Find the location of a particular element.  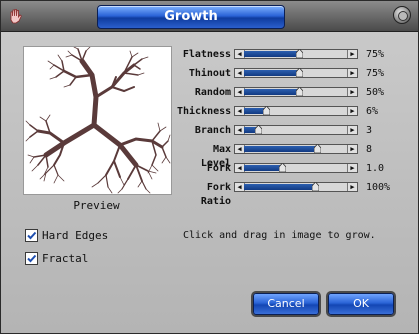

slider-value: 1.0 is located at coordinates (375, 168).